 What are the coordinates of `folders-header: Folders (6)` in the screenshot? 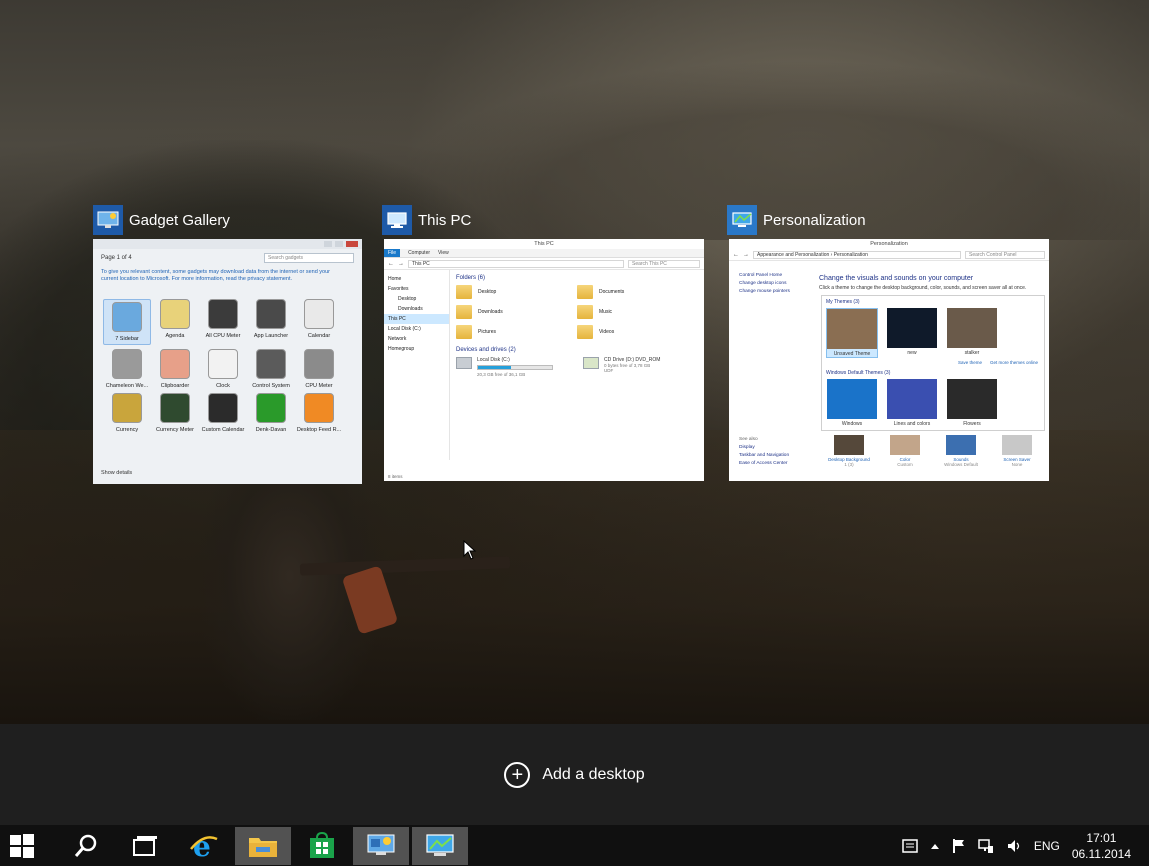 It's located at (577, 278).